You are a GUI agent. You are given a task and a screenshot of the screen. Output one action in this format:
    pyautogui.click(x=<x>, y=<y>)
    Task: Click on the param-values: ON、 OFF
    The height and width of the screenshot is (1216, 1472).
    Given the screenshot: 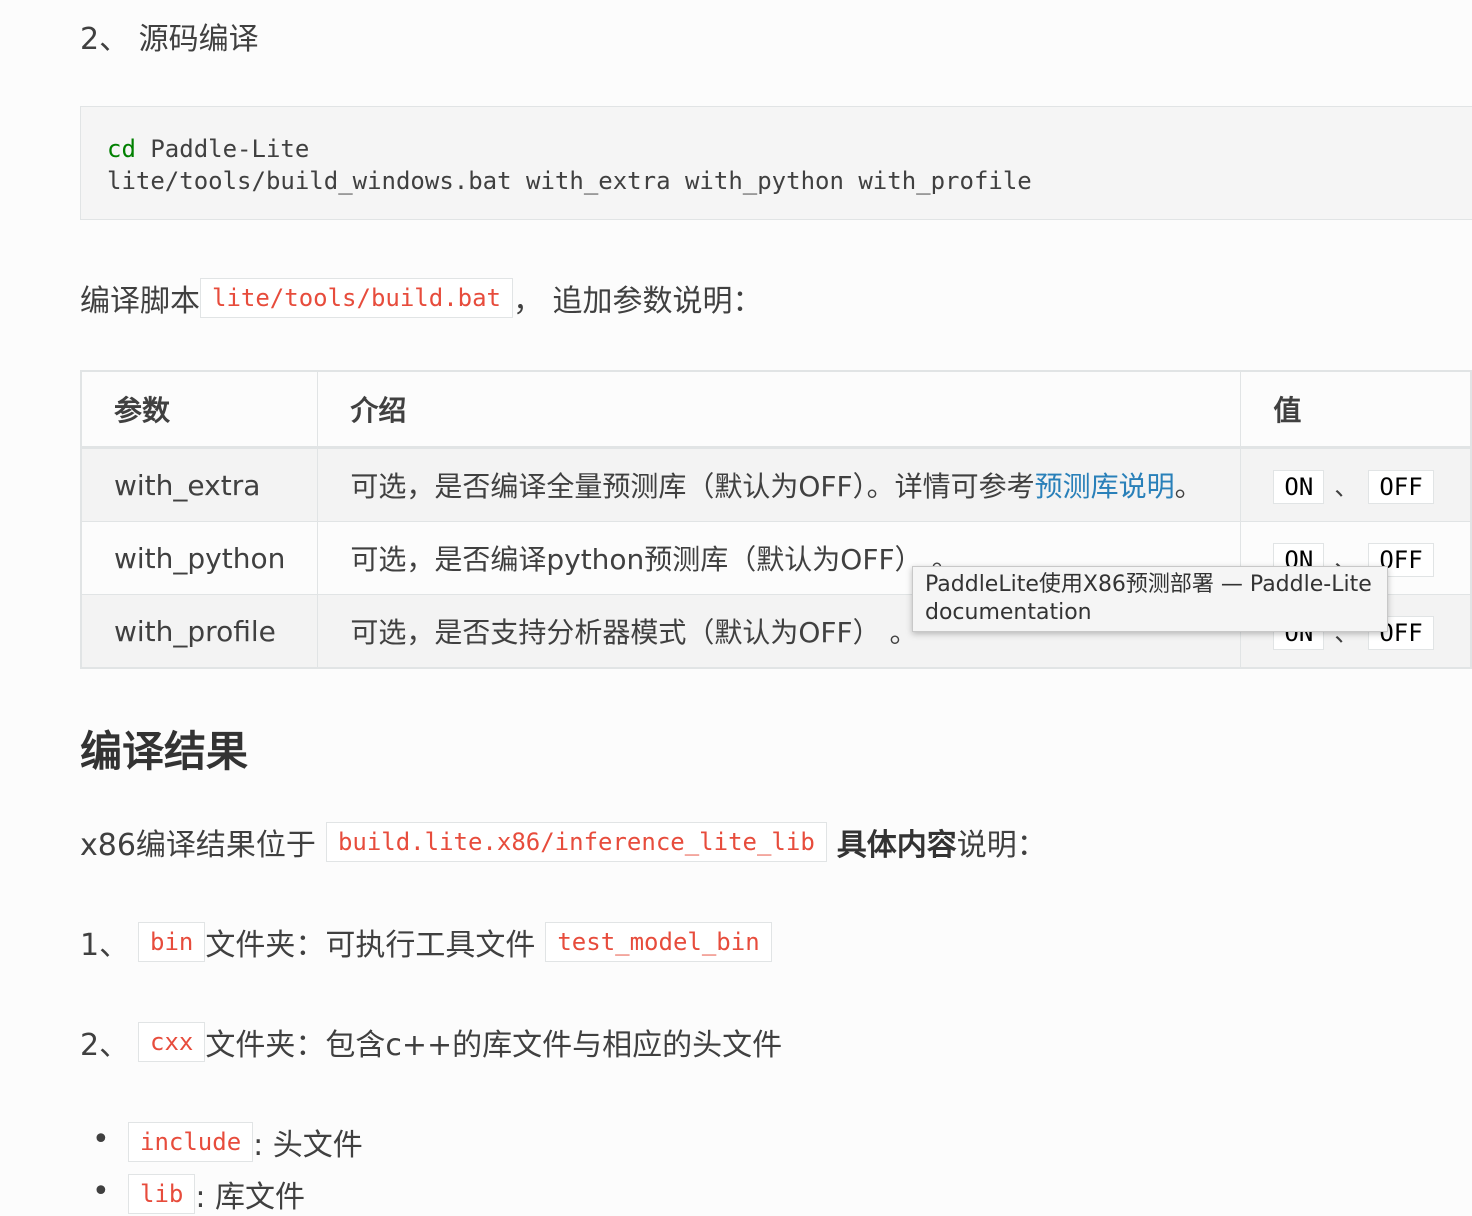 What is the action you would take?
    pyautogui.click(x=1356, y=484)
    